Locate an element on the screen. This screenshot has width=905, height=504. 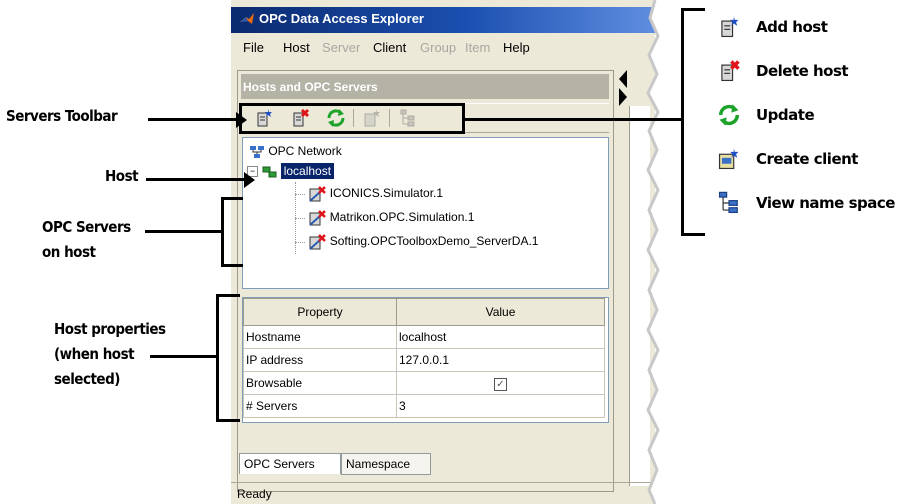
menu-file: File is located at coordinates (253, 47).